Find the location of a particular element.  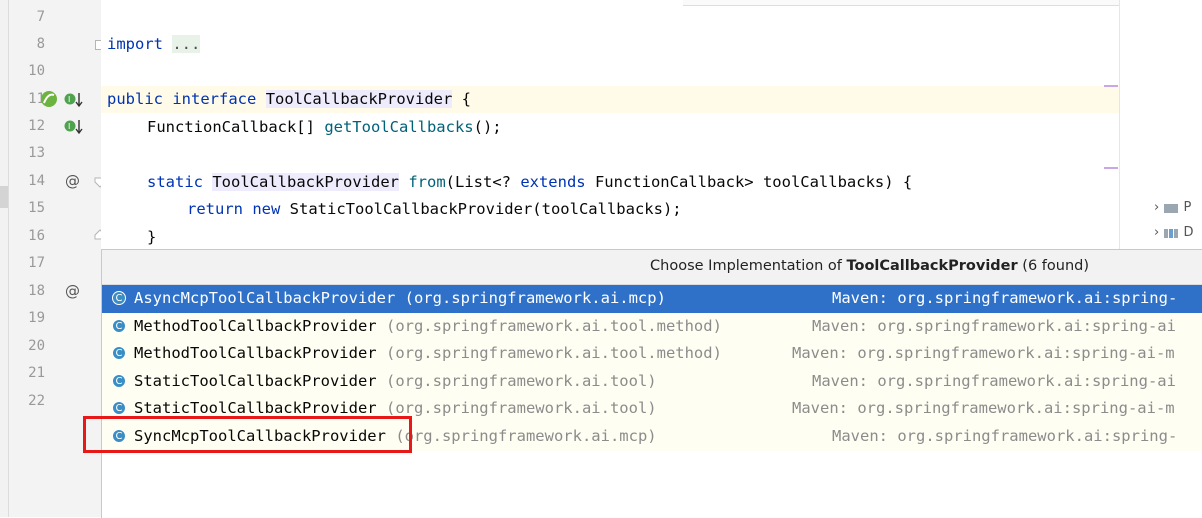

code-text: FunctionCallback> toolCallbacks) { is located at coordinates (749, 182).